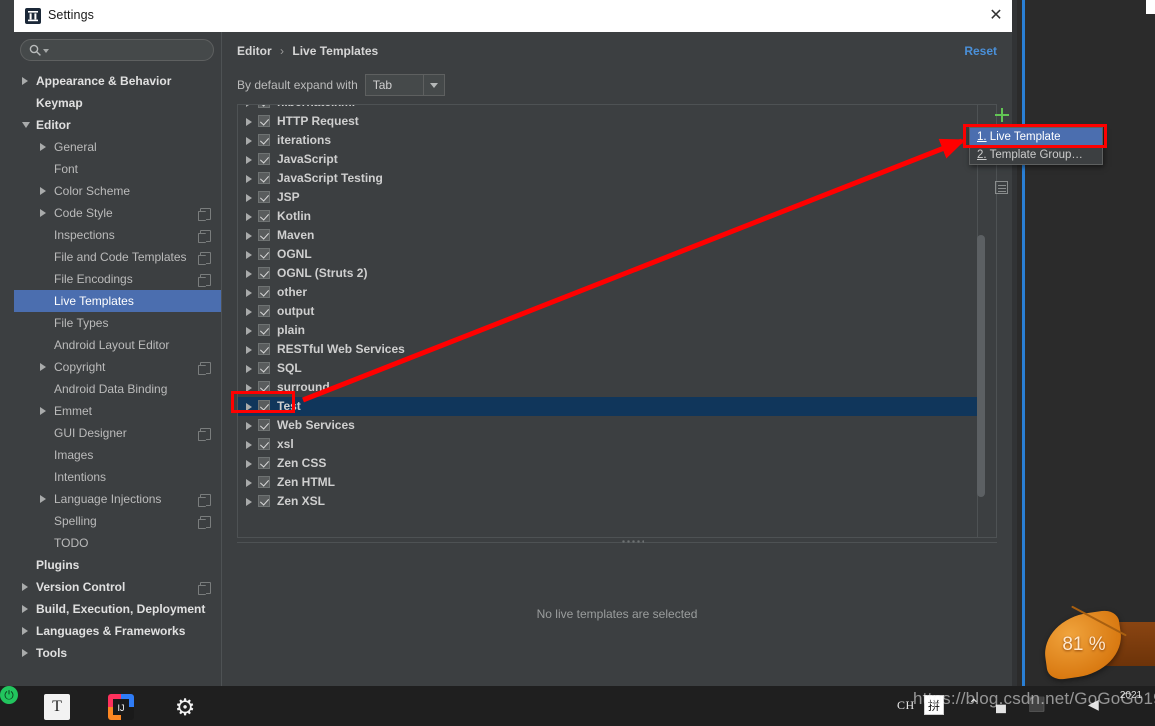  Describe the element at coordinates (185, 707) in the screenshot. I see `settings-gear-icon: ⚙` at that location.